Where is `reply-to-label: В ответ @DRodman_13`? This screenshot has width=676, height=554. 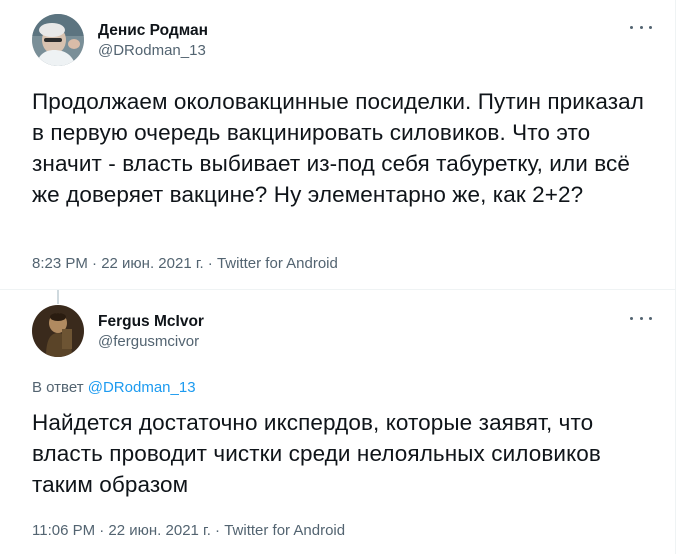
reply-to-label: В ответ @DRodman_13 is located at coordinates (114, 387).